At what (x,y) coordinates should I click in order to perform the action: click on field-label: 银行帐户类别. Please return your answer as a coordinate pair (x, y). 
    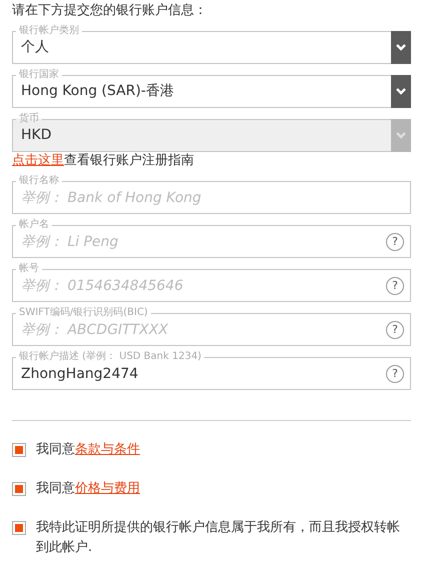
    Looking at the image, I should click on (49, 30).